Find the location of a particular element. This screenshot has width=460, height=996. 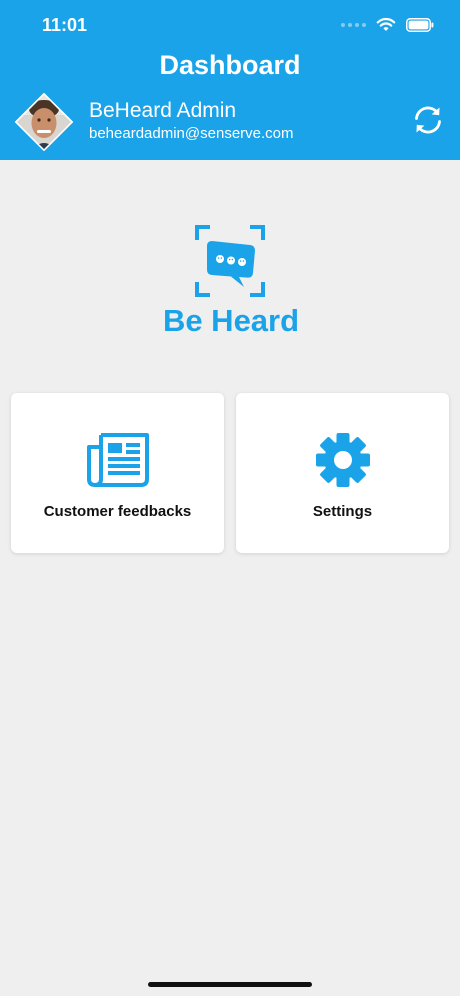

avatar is located at coordinates (44, 122).